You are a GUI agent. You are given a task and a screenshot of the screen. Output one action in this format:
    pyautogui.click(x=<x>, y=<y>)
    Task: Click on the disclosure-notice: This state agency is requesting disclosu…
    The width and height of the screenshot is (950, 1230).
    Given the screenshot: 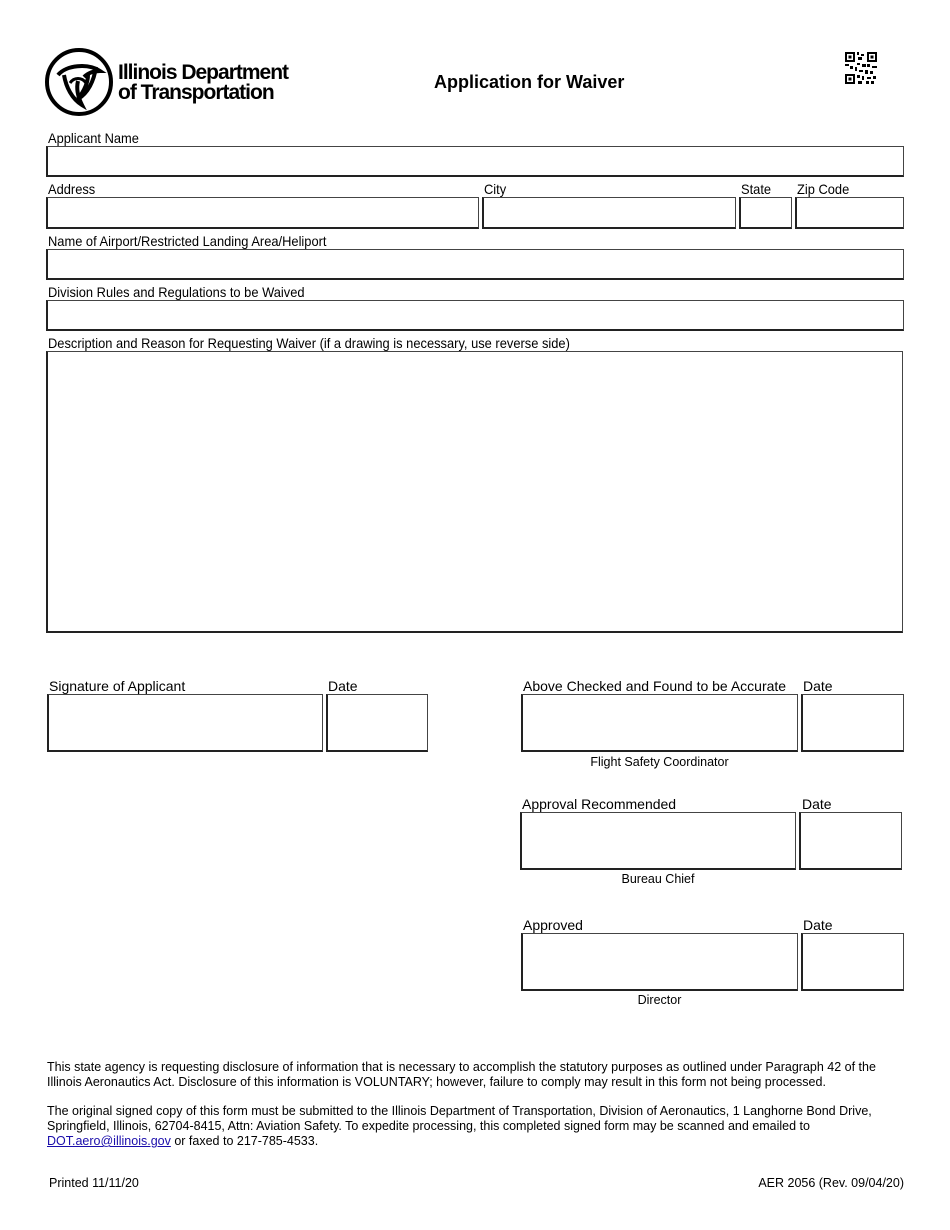 What is the action you would take?
    pyautogui.click(x=477, y=1075)
    